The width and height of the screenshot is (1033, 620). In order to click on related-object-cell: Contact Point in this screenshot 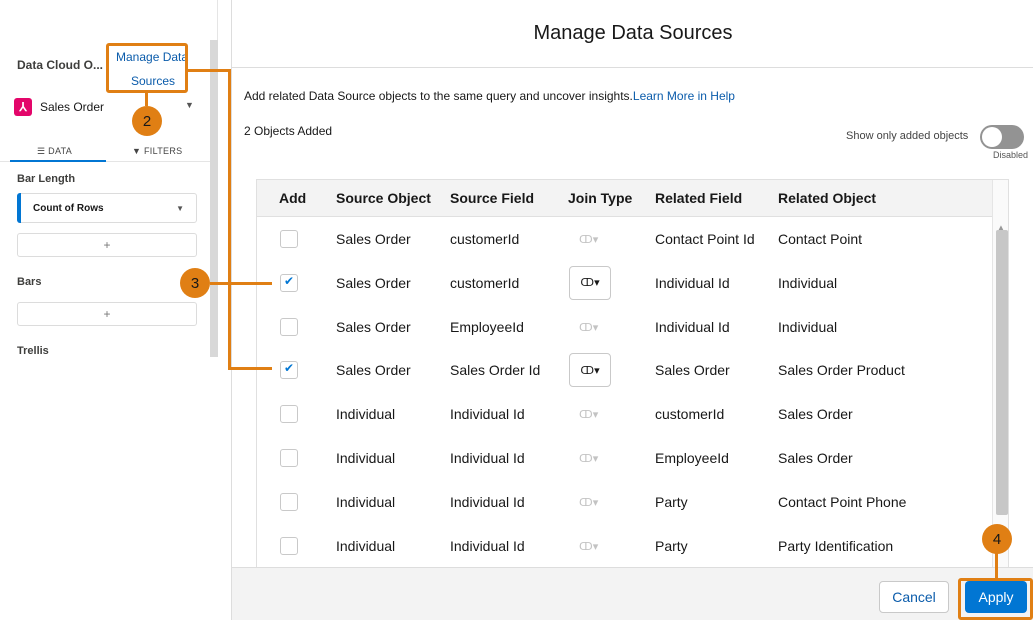, I will do `click(820, 239)`.